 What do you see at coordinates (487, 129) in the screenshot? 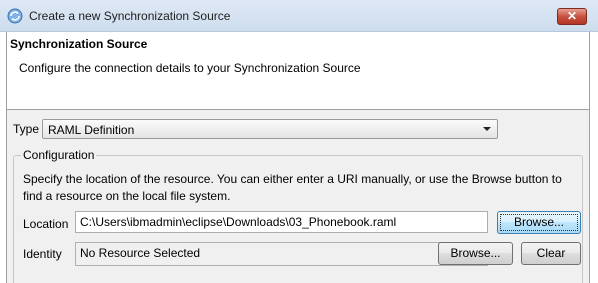
I see `chevron-down-icon` at bounding box center [487, 129].